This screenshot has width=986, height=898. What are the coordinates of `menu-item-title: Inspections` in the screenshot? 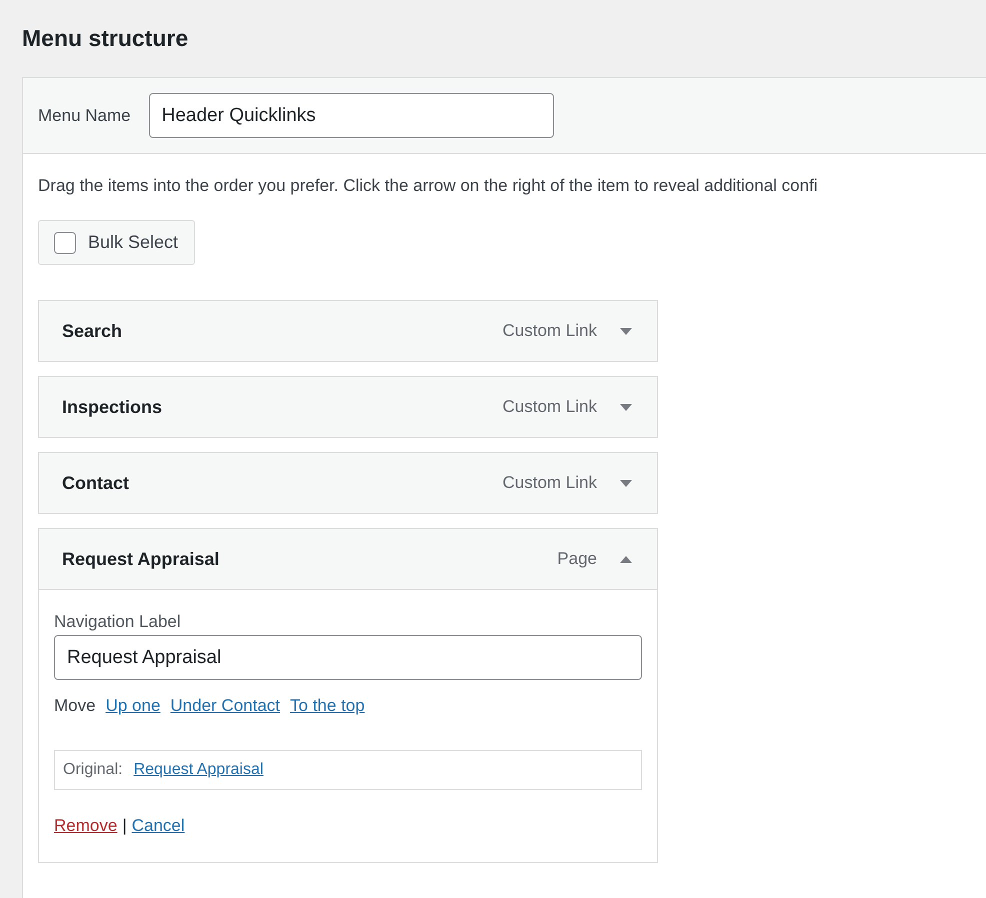 It's located at (113, 407).